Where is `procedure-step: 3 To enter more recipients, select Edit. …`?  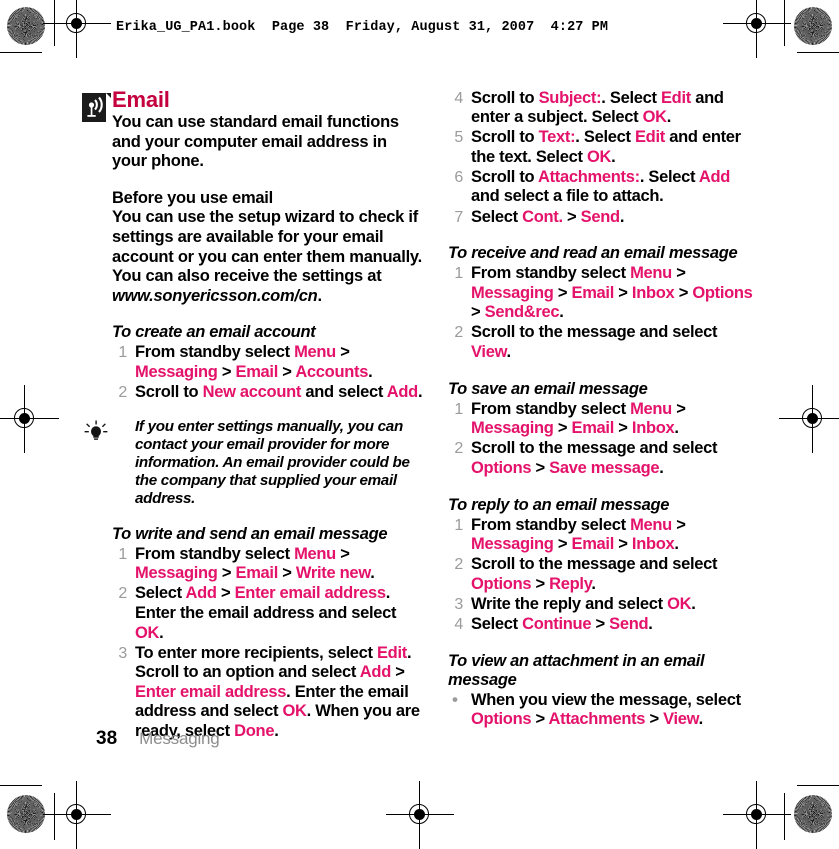 procedure-step: 3 To enter more recipients, select Edit. … is located at coordinates (268, 693).